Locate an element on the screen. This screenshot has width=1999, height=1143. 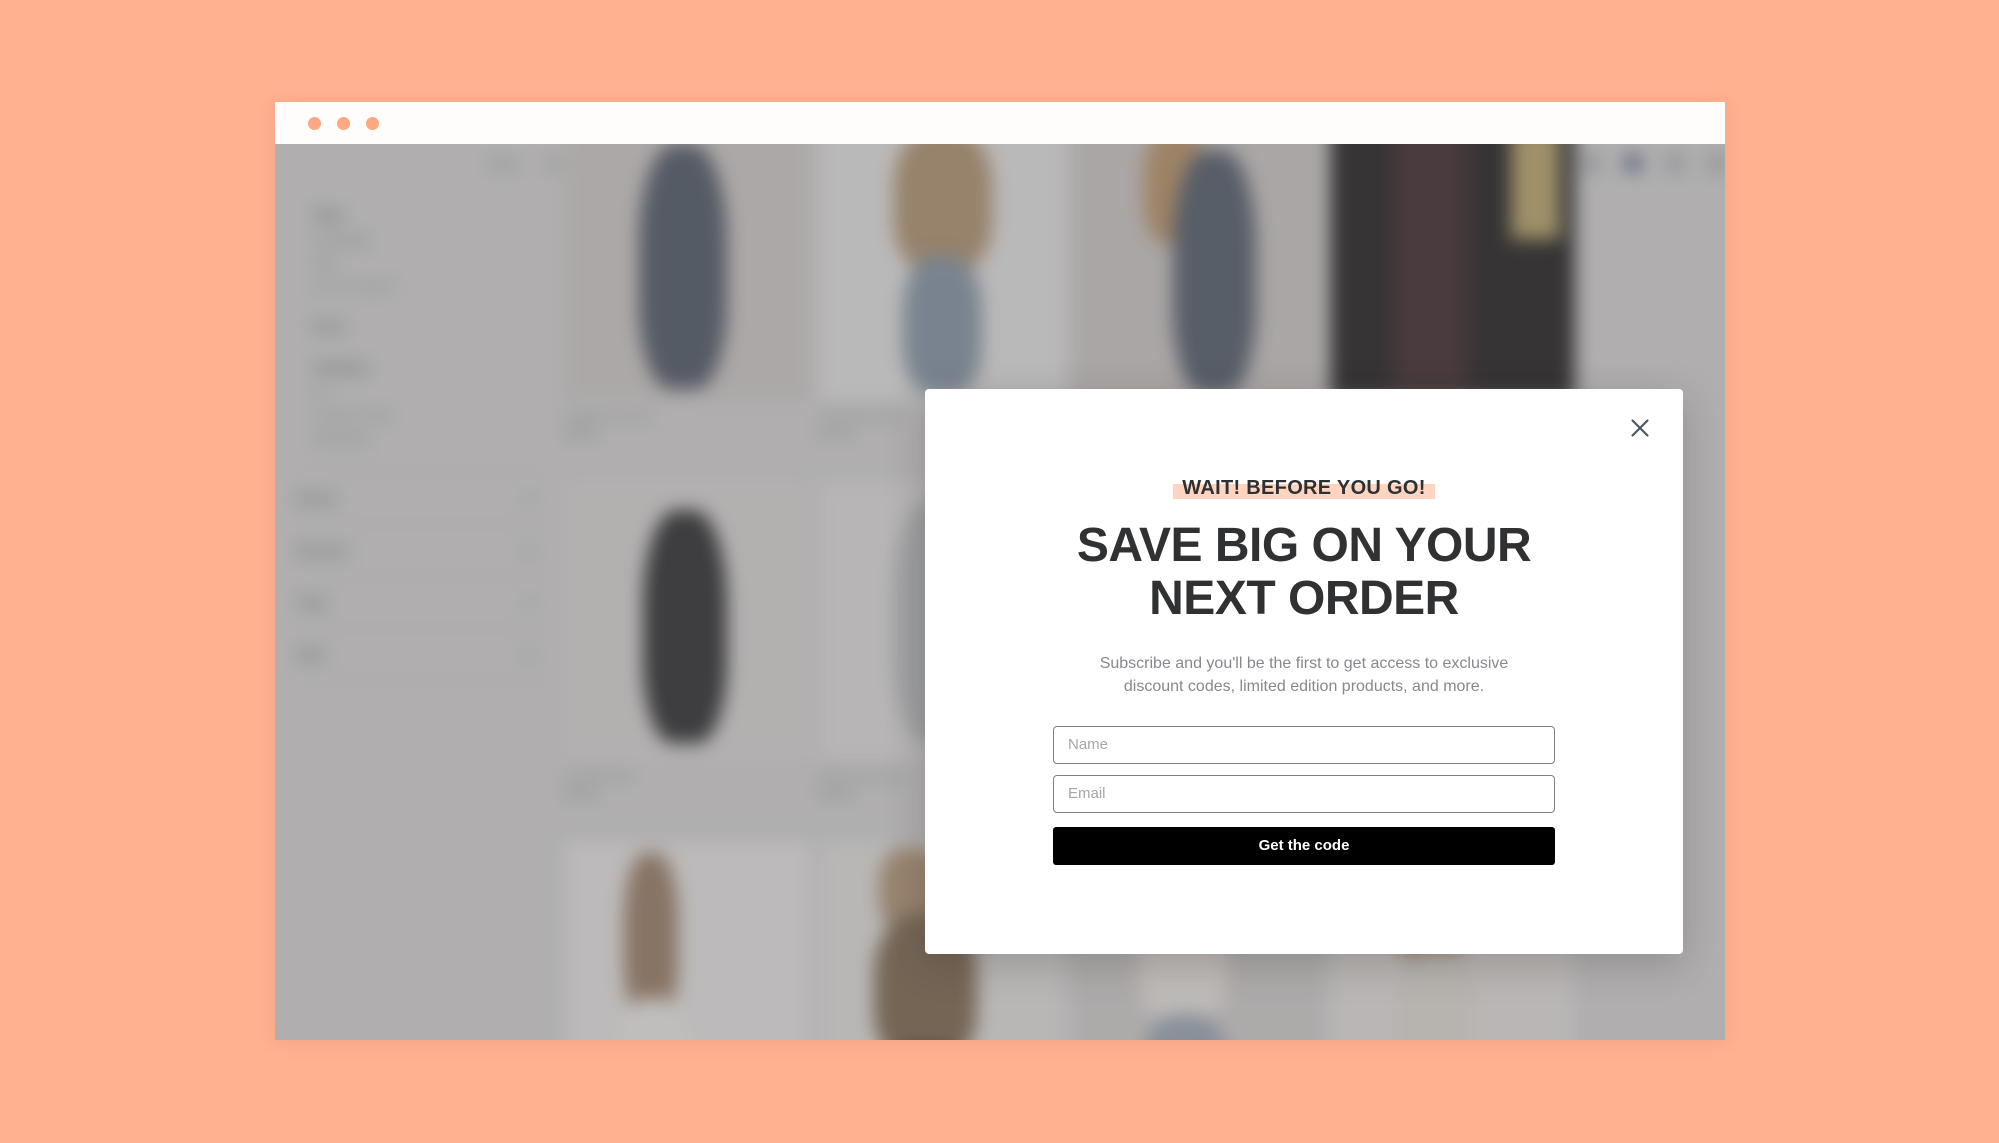
headline-line-1: SAVE BIG ON YOUR is located at coordinates (1304, 545).